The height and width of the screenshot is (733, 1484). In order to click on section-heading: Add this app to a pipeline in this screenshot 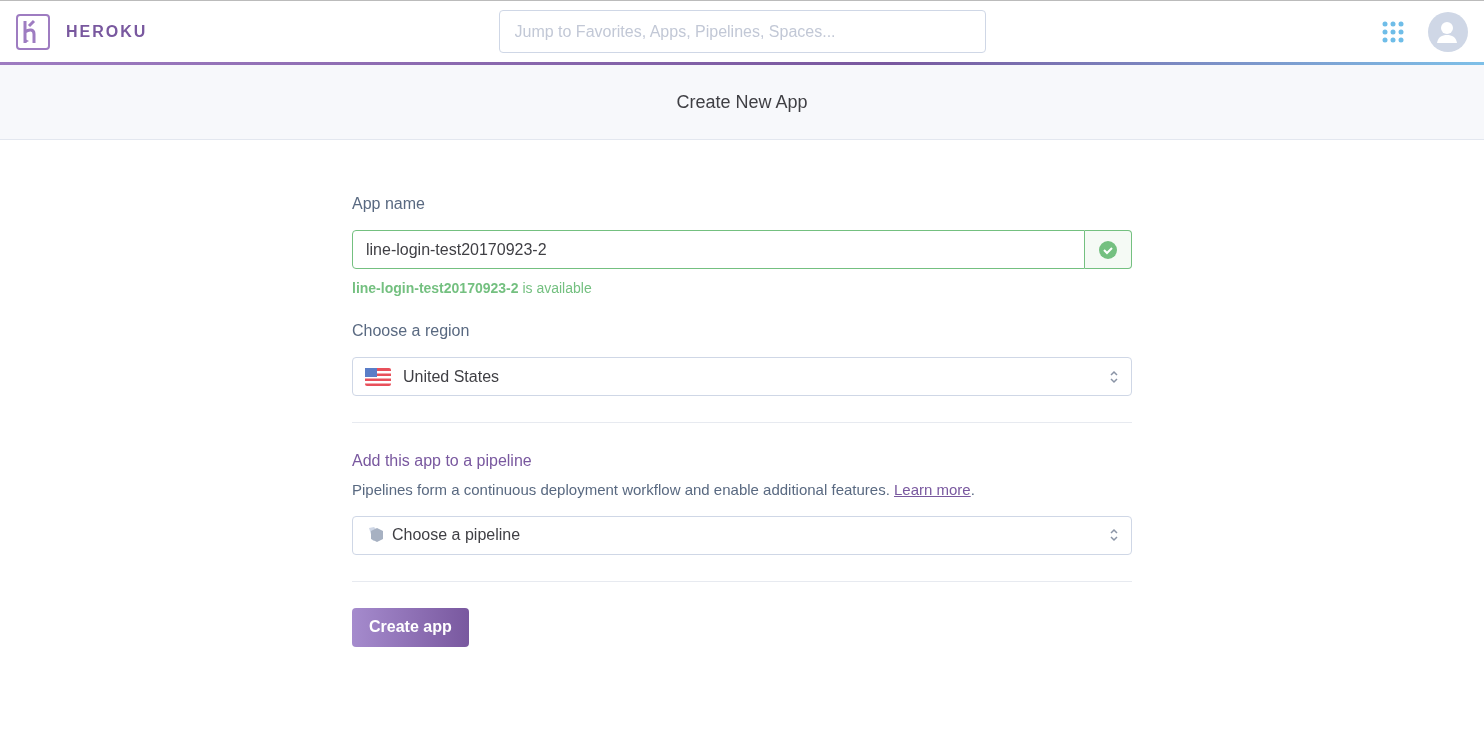, I will do `click(442, 461)`.